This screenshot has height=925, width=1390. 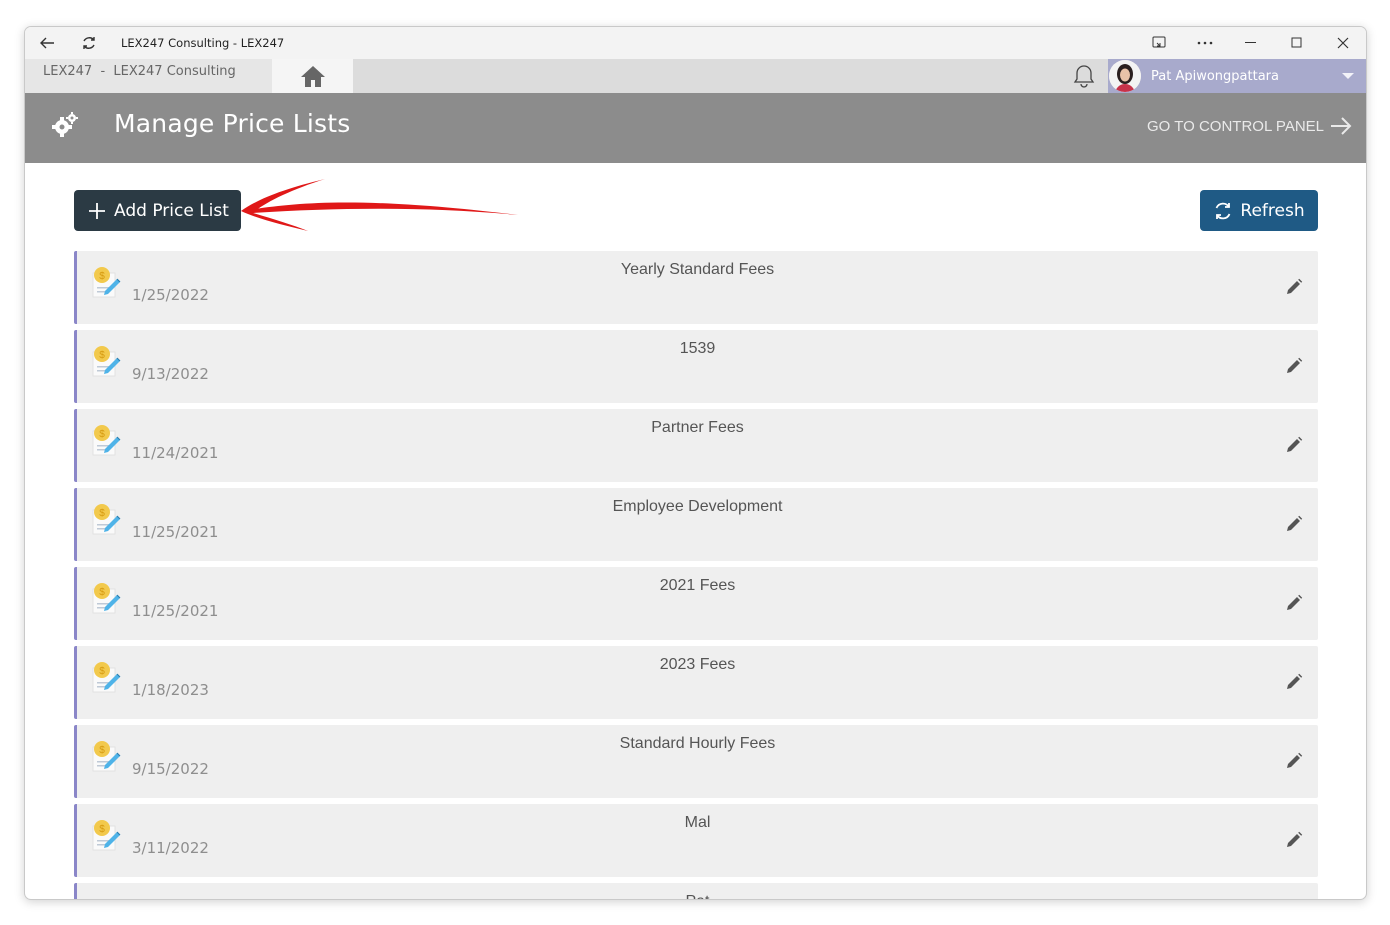 What do you see at coordinates (1223, 210) in the screenshot?
I see `refresh-icon` at bounding box center [1223, 210].